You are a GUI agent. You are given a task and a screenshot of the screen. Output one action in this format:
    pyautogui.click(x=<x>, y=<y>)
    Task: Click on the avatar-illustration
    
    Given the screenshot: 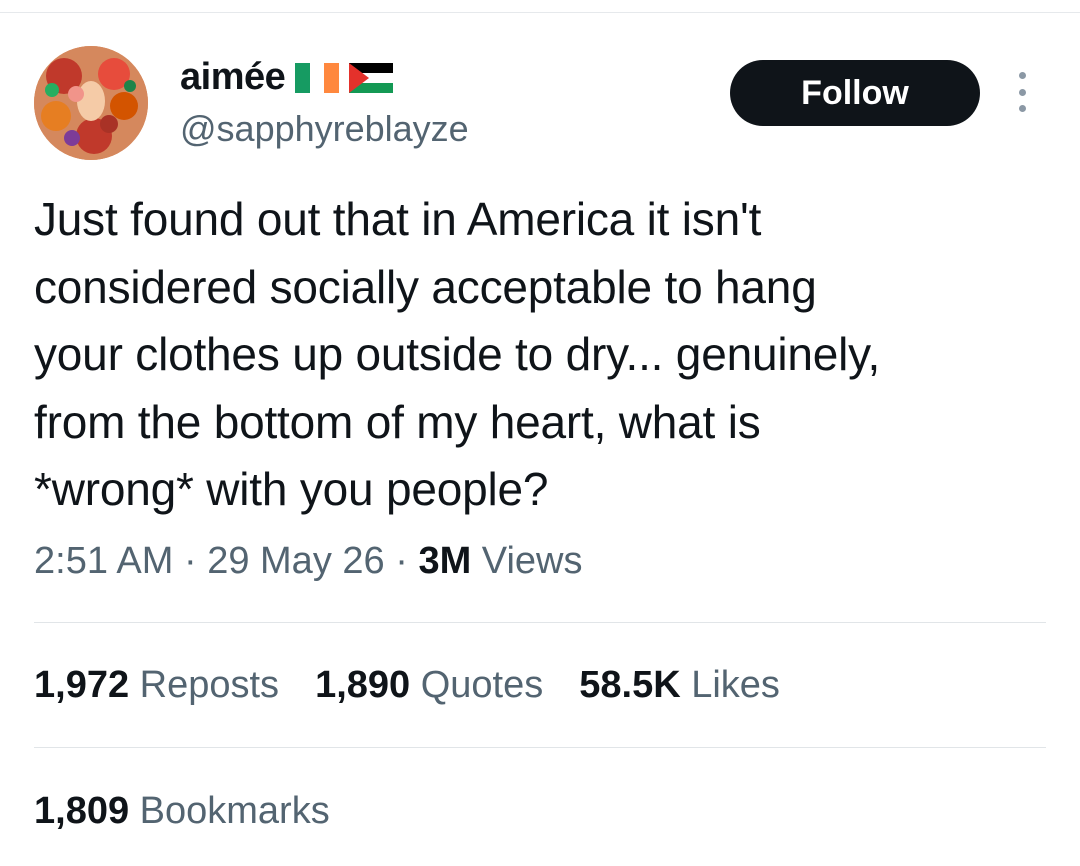 What is the action you would take?
    pyautogui.click(x=91, y=103)
    